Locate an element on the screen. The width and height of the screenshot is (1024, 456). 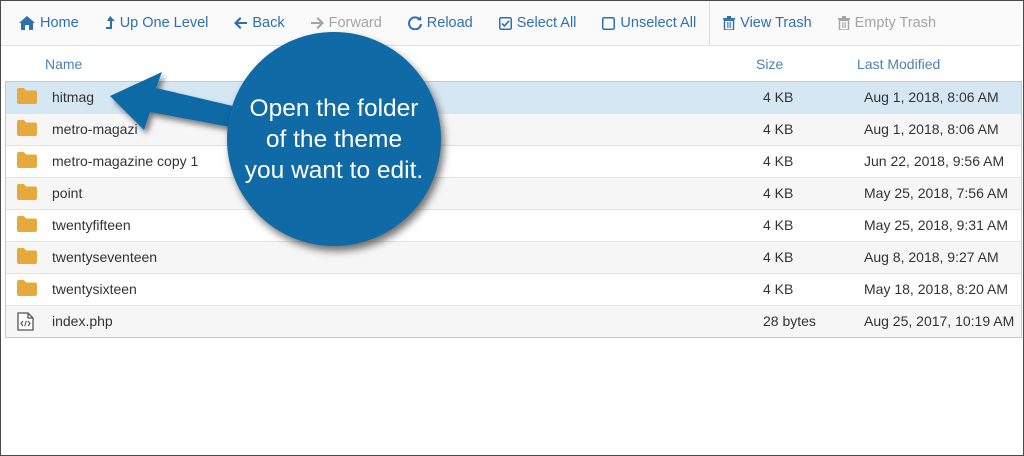
up-one-level-button: Up One Level is located at coordinates (157, 23).